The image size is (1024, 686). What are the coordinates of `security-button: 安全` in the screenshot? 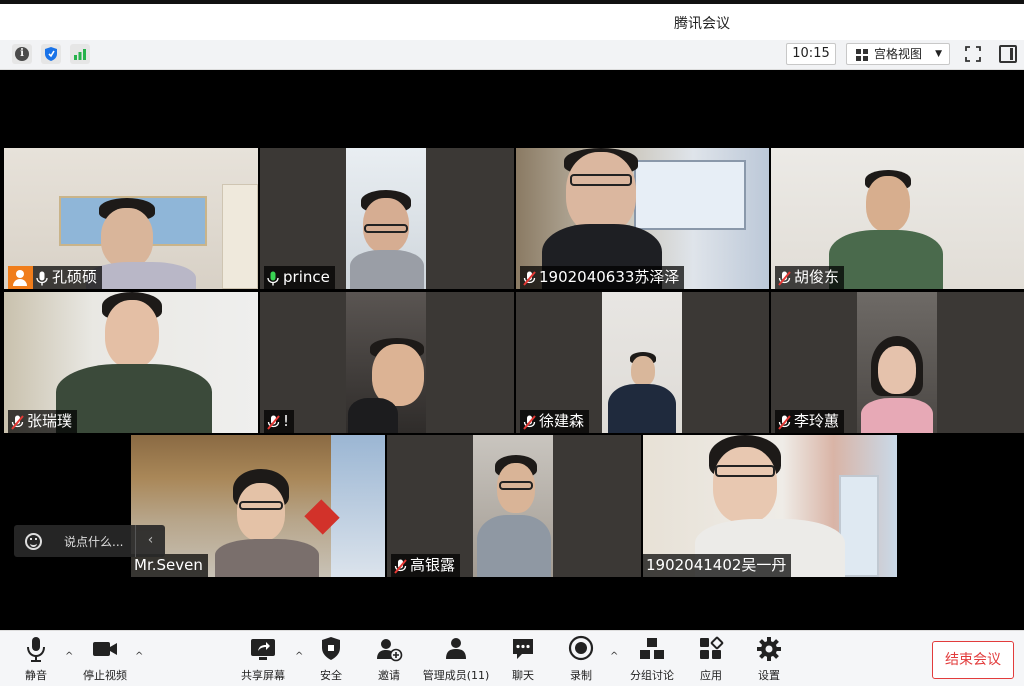 It's located at (331, 659).